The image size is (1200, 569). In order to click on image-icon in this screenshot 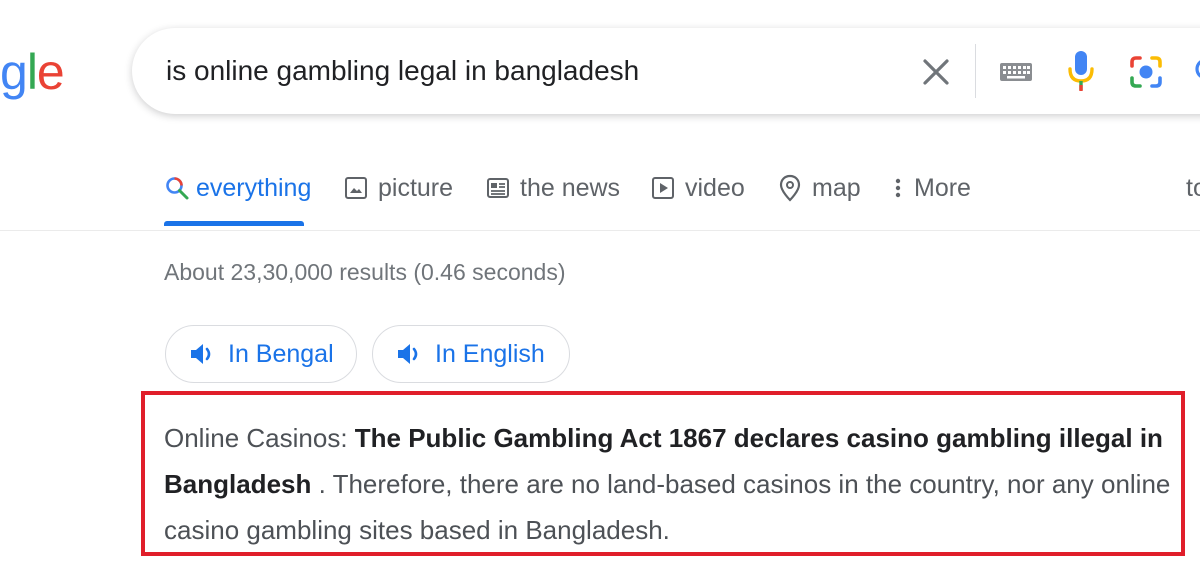, I will do `click(358, 188)`.